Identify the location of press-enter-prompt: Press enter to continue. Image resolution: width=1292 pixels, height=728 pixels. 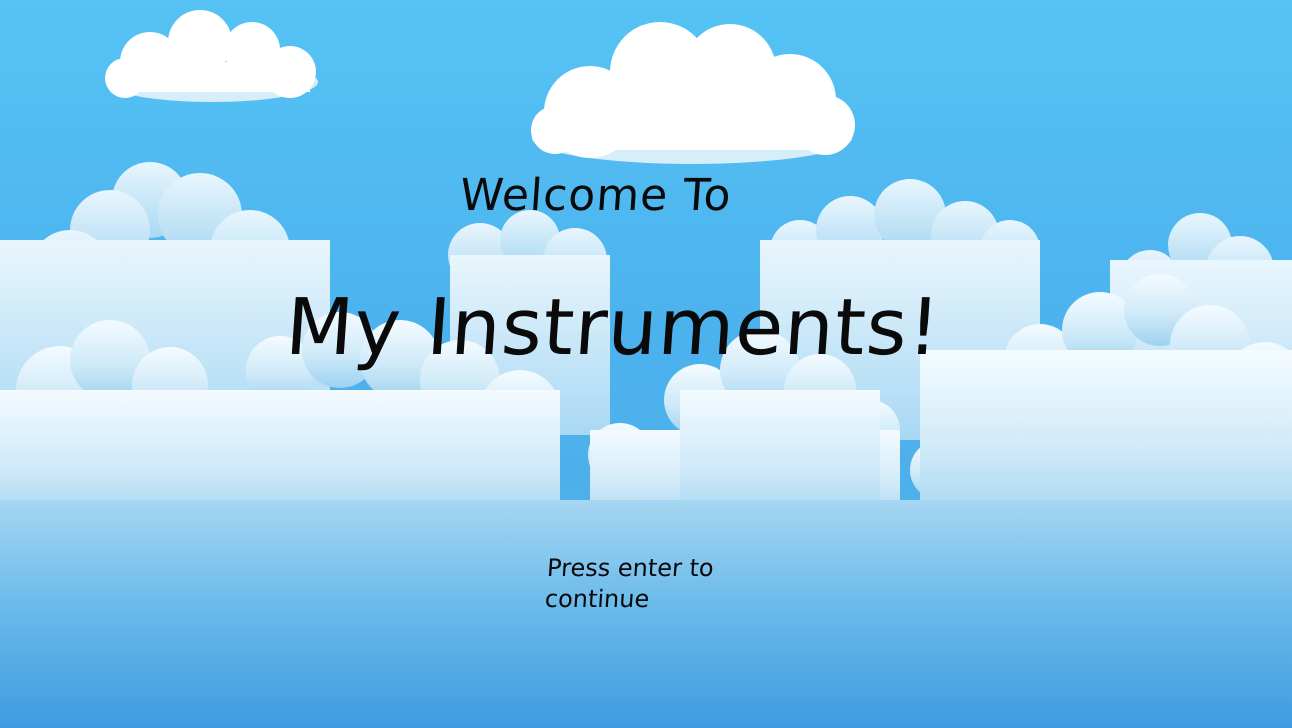
(629, 583).